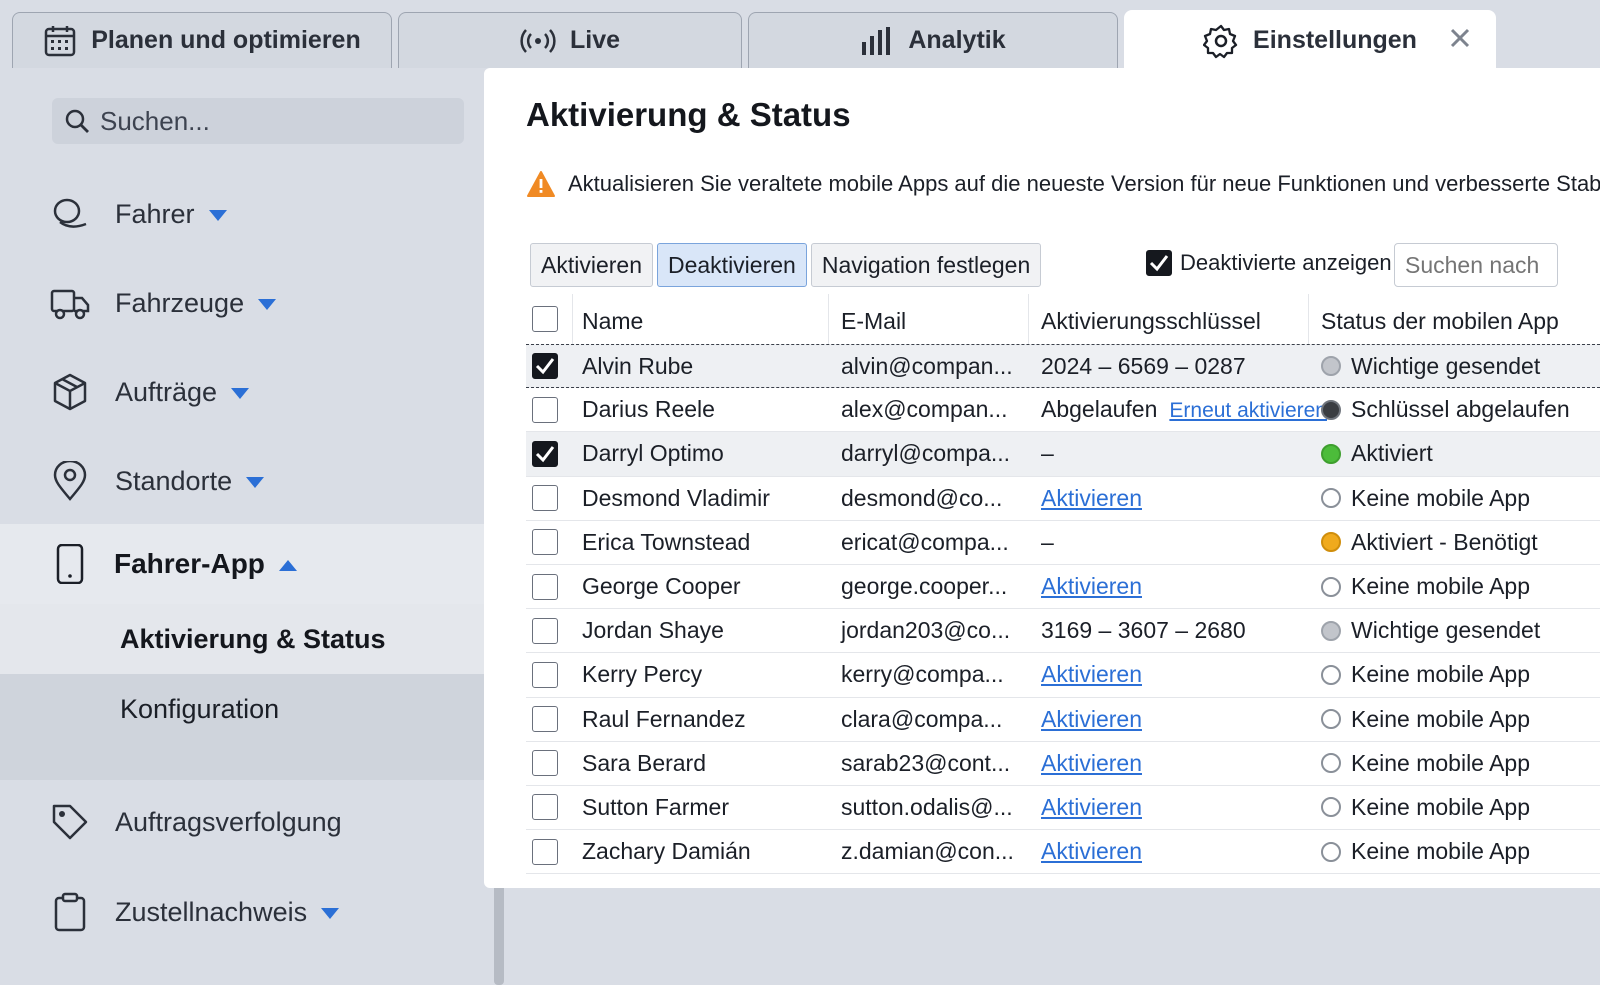 This screenshot has width=1600, height=985. What do you see at coordinates (247, 392) in the screenshot?
I see `sidebar-item-auftraege: Aufträge` at bounding box center [247, 392].